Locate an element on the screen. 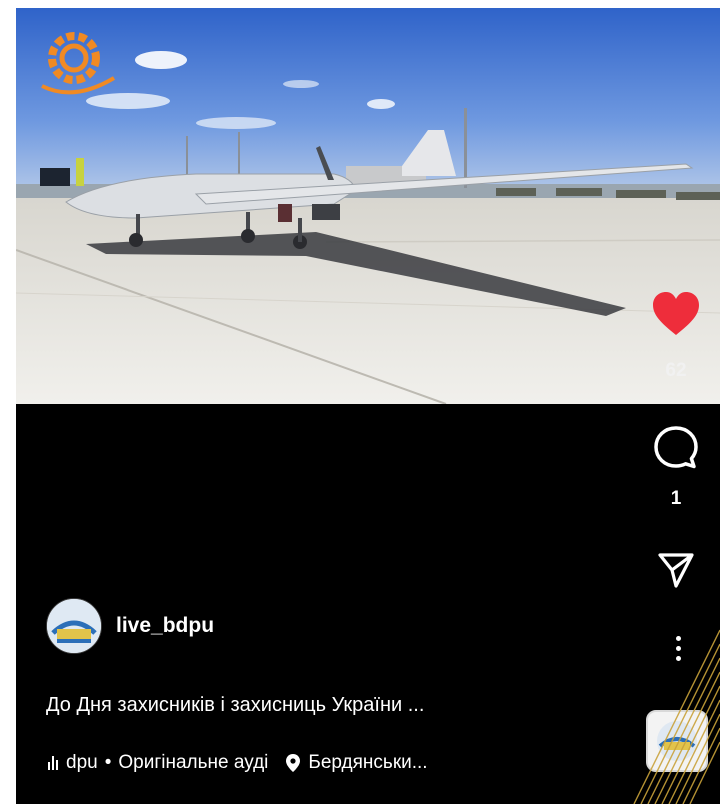 The height and width of the screenshot is (804, 720). vertical-dots-icon is located at coordinates (678, 638).